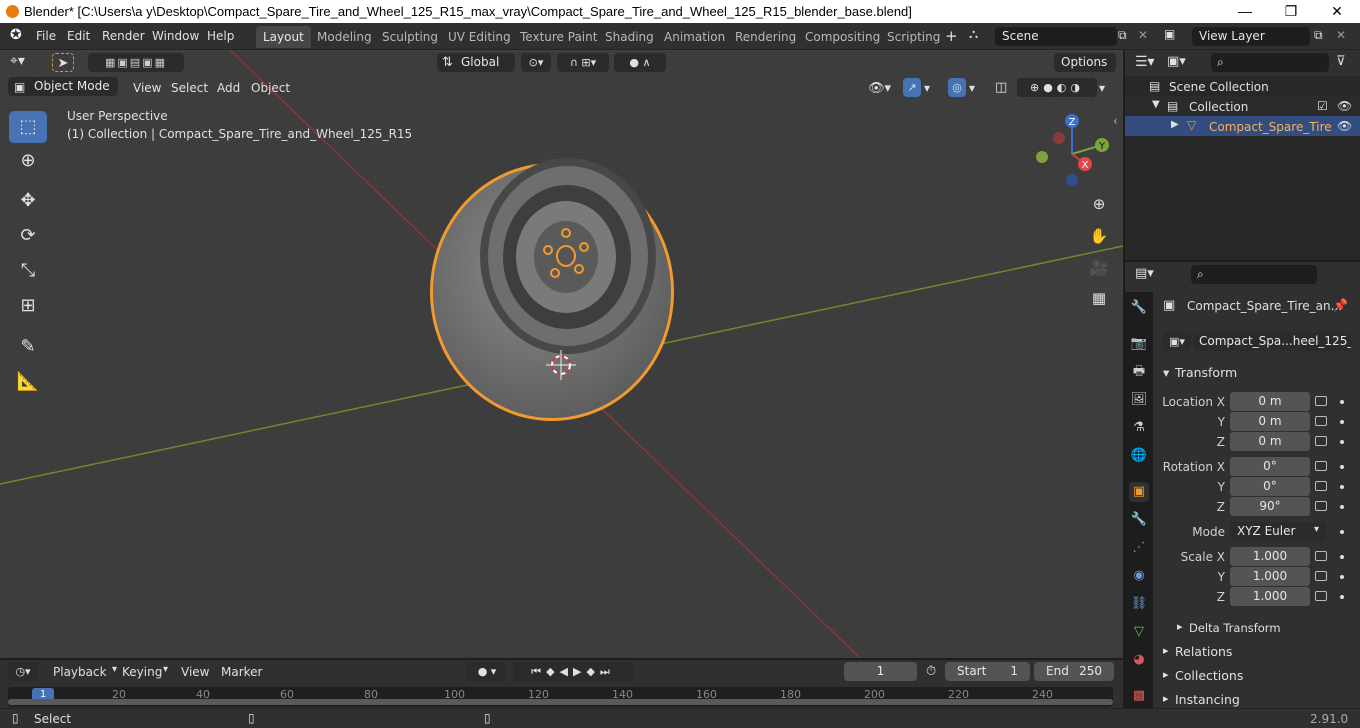 Image resolution: width=1360 pixels, height=728 pixels. What do you see at coordinates (912, 87) in the screenshot?
I see `gizmo-toggle-icon: ↗` at bounding box center [912, 87].